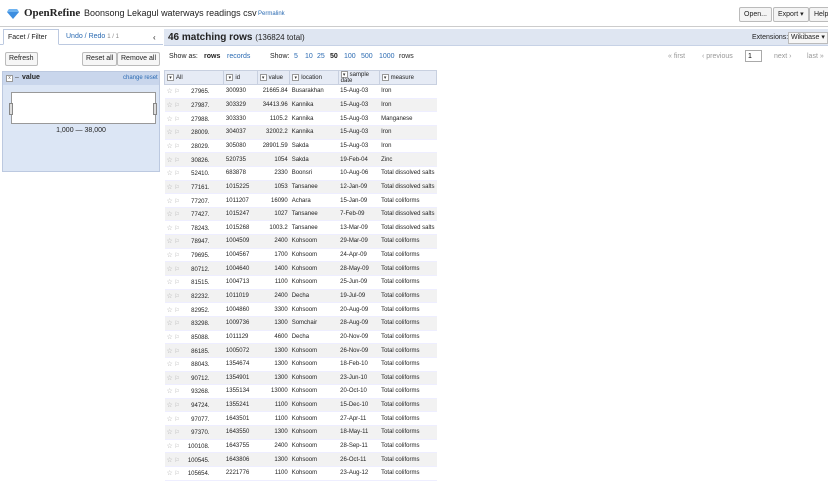 The width and height of the screenshot is (828, 483). What do you see at coordinates (334, 56) in the screenshot?
I see `page-size-50: 50` at bounding box center [334, 56].